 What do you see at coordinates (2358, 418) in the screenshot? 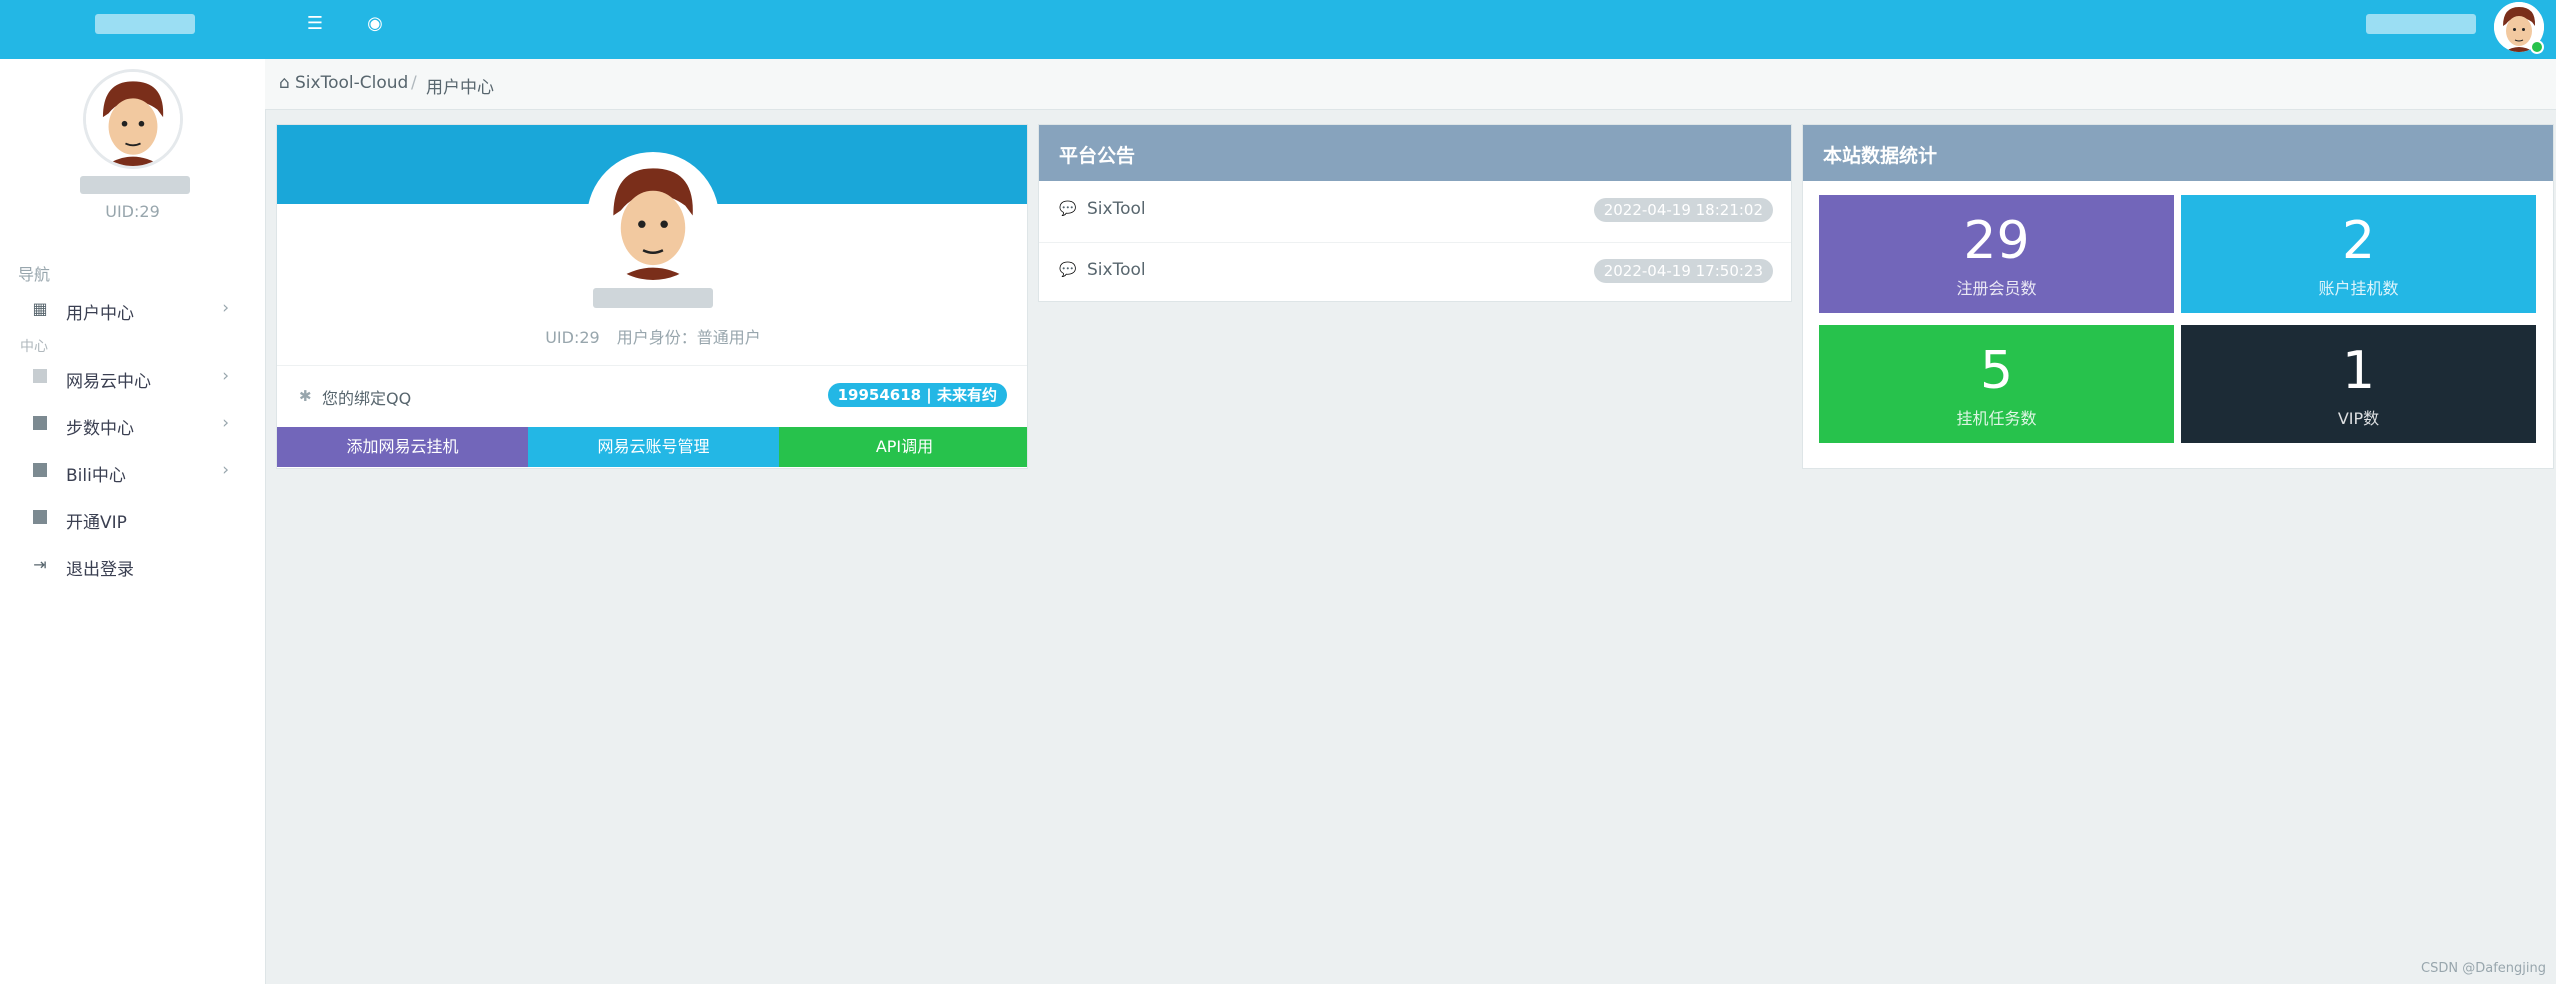
I see `stat-label: VIP数` at bounding box center [2358, 418].